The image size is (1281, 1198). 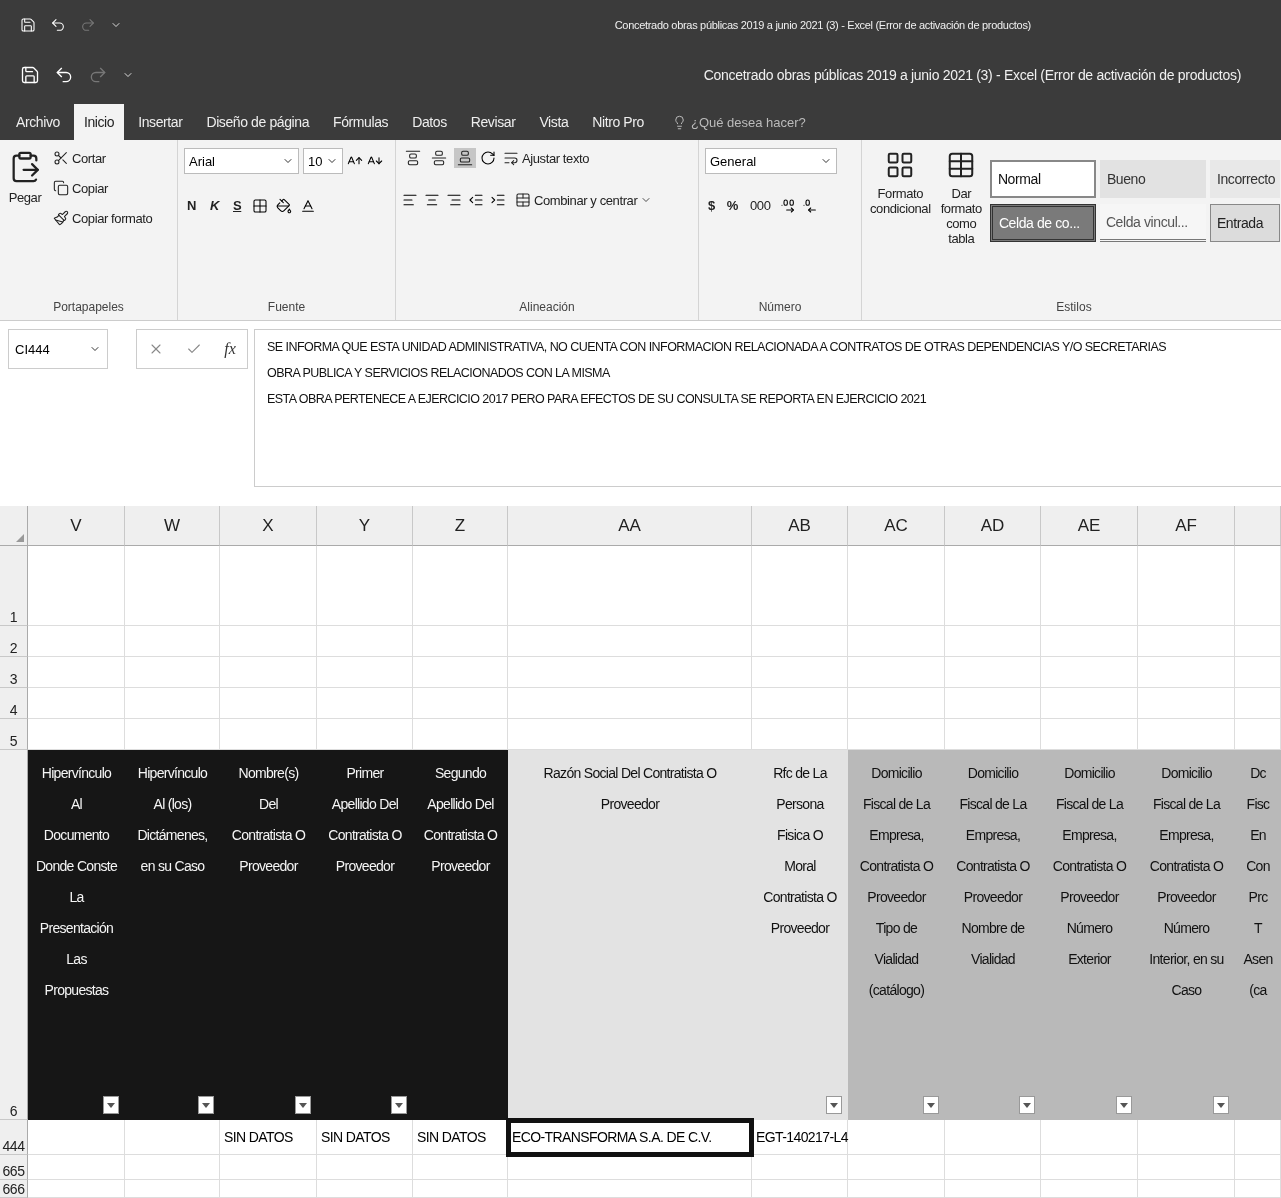 I want to click on font-size-field: 10, so click(x=323, y=161).